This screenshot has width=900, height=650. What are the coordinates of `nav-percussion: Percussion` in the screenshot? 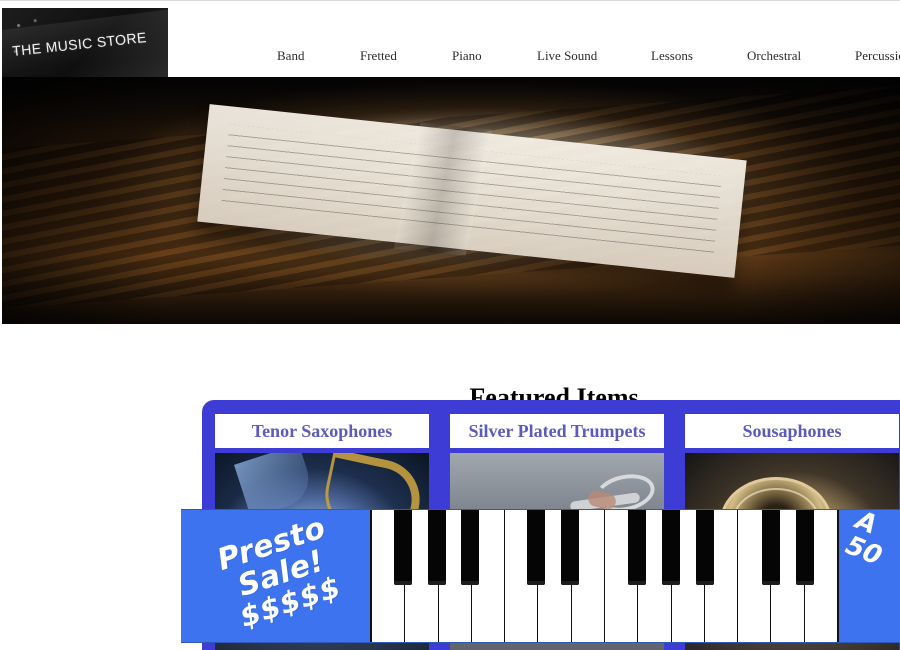 It's located at (877, 56).